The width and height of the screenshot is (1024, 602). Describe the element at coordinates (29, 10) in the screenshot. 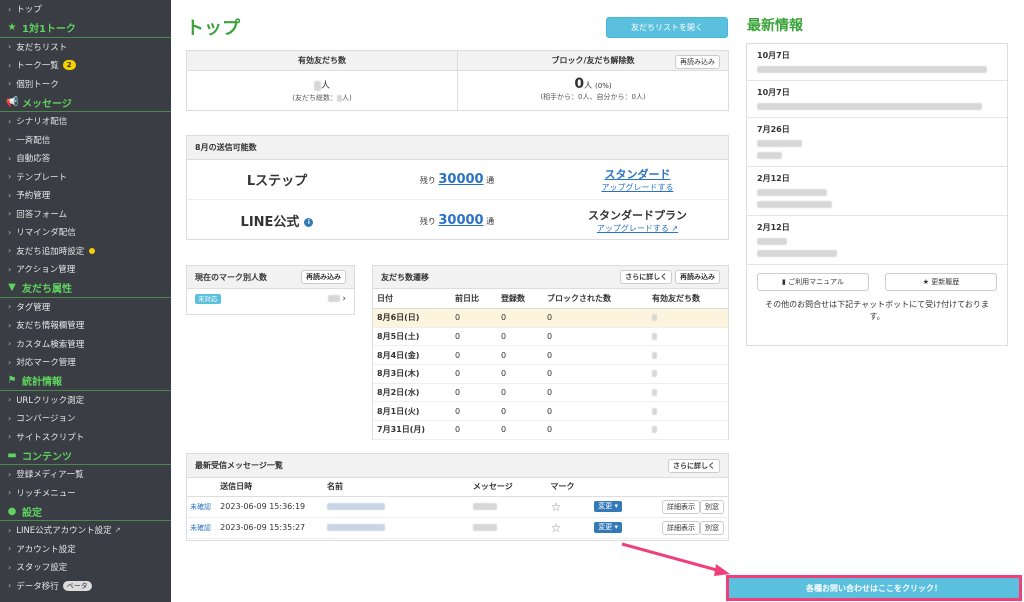

I see `sidebar-item-label: トップ` at that location.